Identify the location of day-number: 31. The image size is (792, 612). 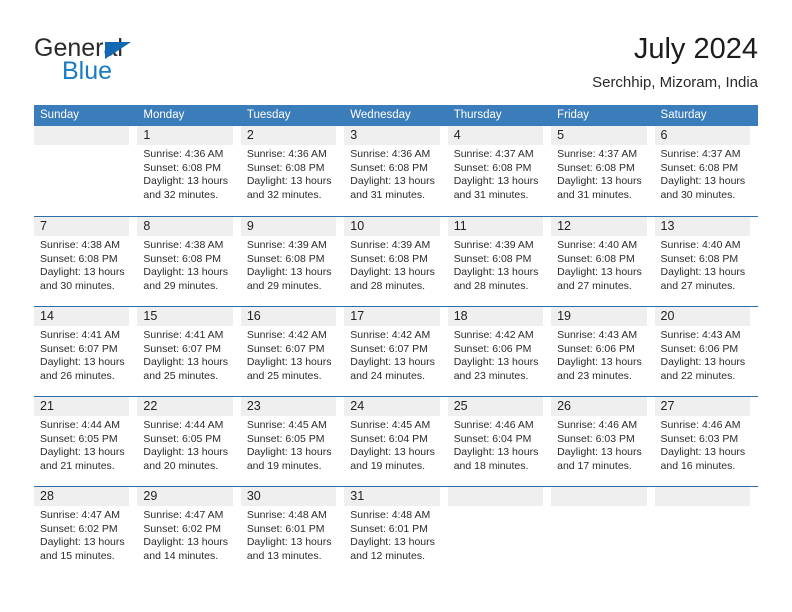
(357, 496).